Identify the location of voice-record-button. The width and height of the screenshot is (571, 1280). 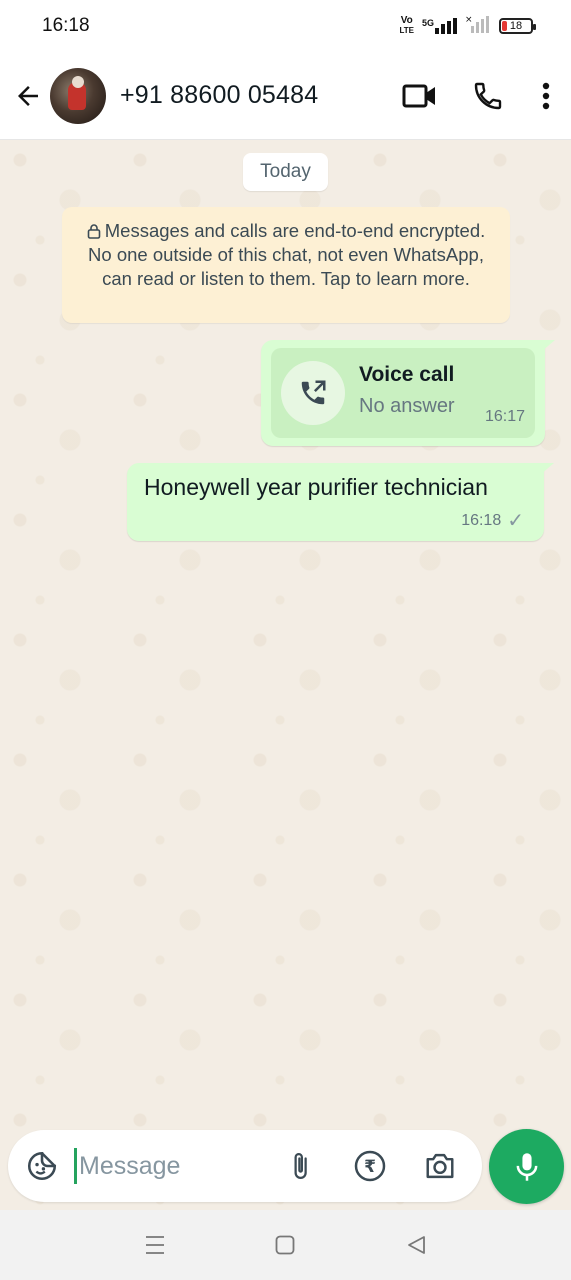
(526, 1166).